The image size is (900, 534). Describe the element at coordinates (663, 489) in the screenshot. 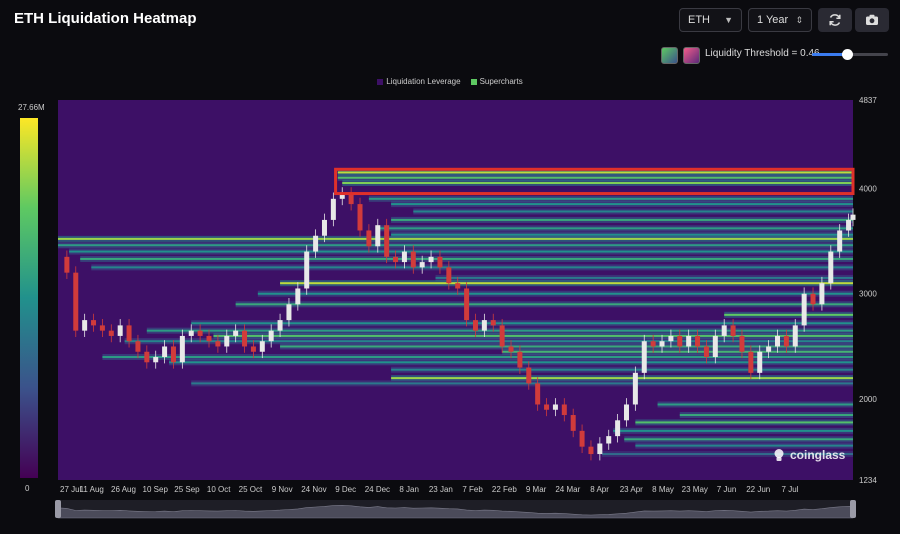

I see `x-tick-label: 8 May` at that location.